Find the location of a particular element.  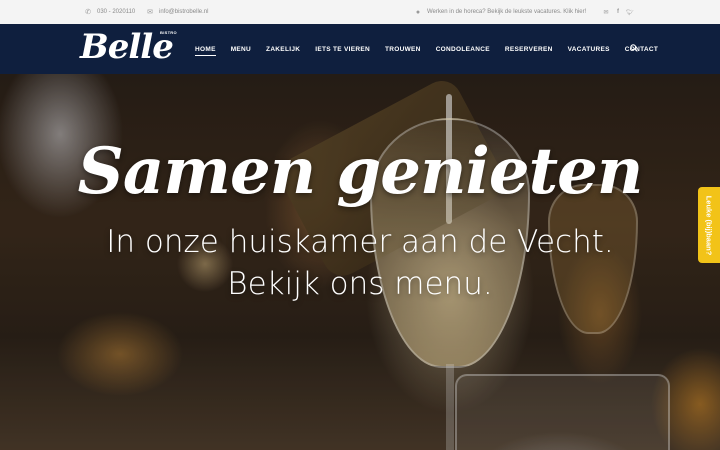

logo-small-text: BISTRO is located at coordinates (168, 32).